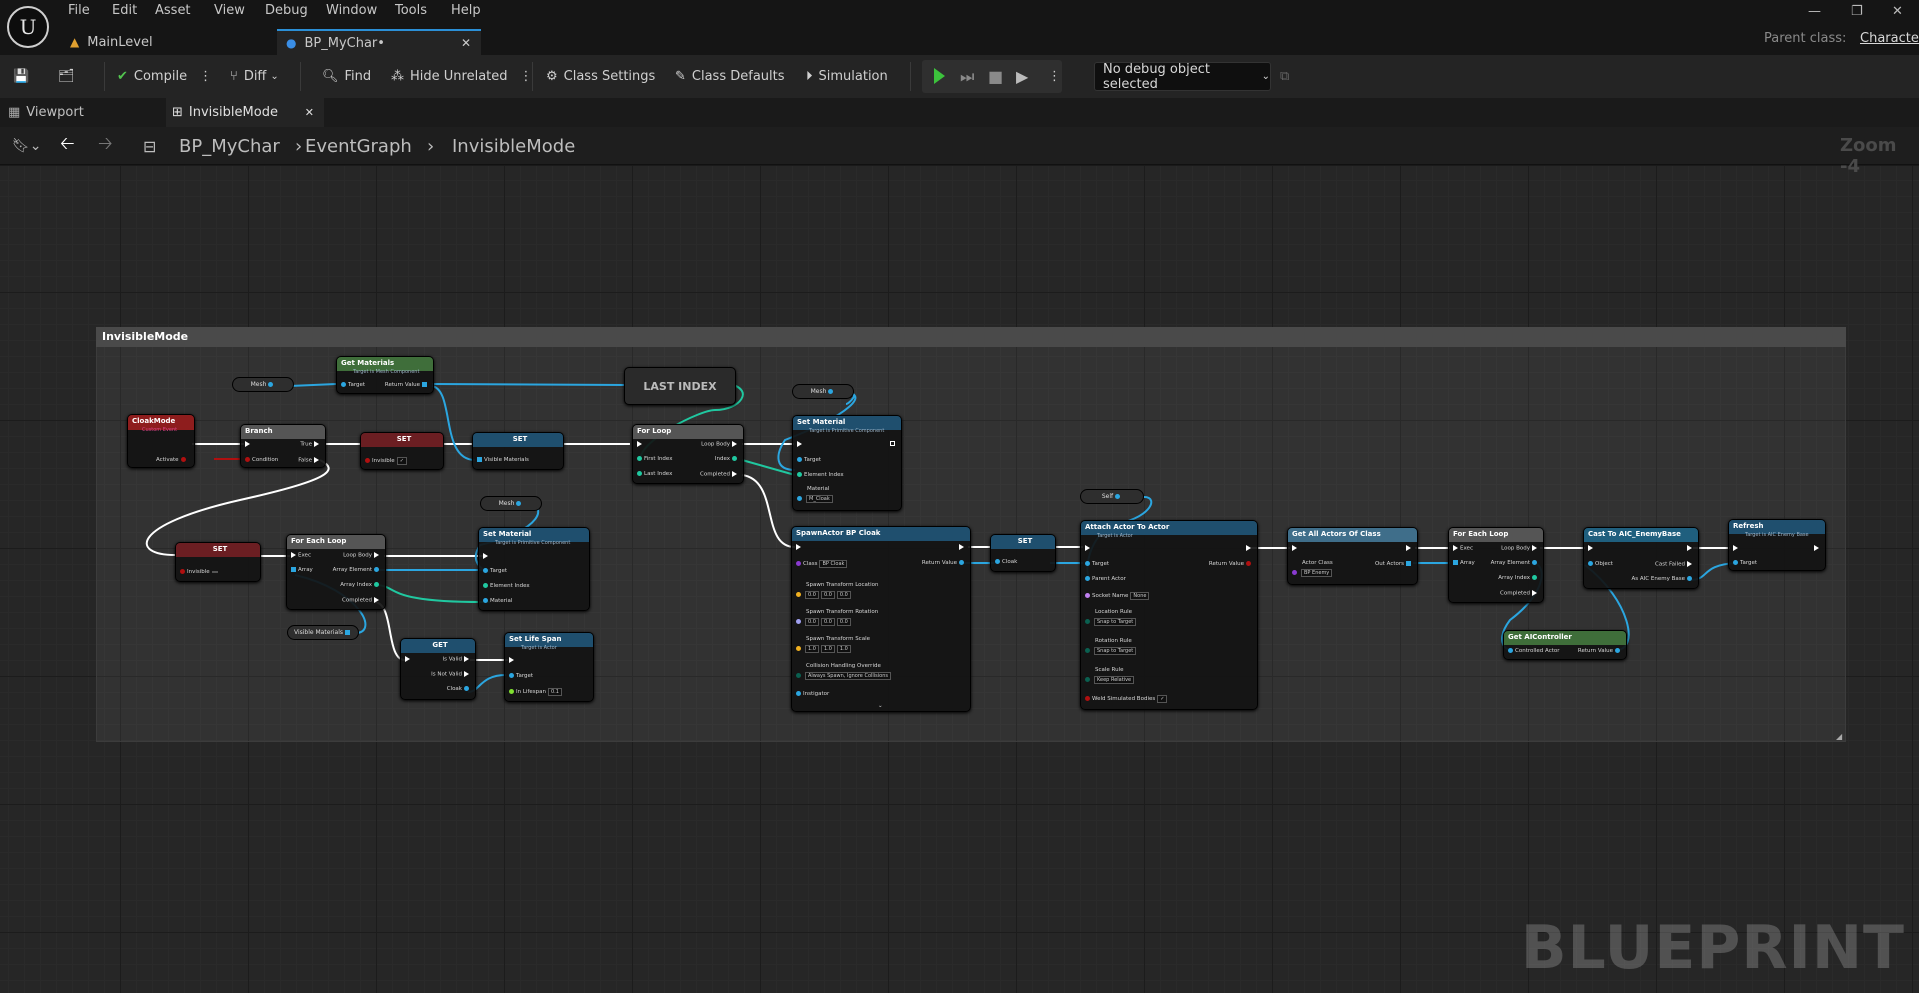  What do you see at coordinates (843, 649) in the screenshot?
I see `scale-z-input: 1.0` at bounding box center [843, 649].